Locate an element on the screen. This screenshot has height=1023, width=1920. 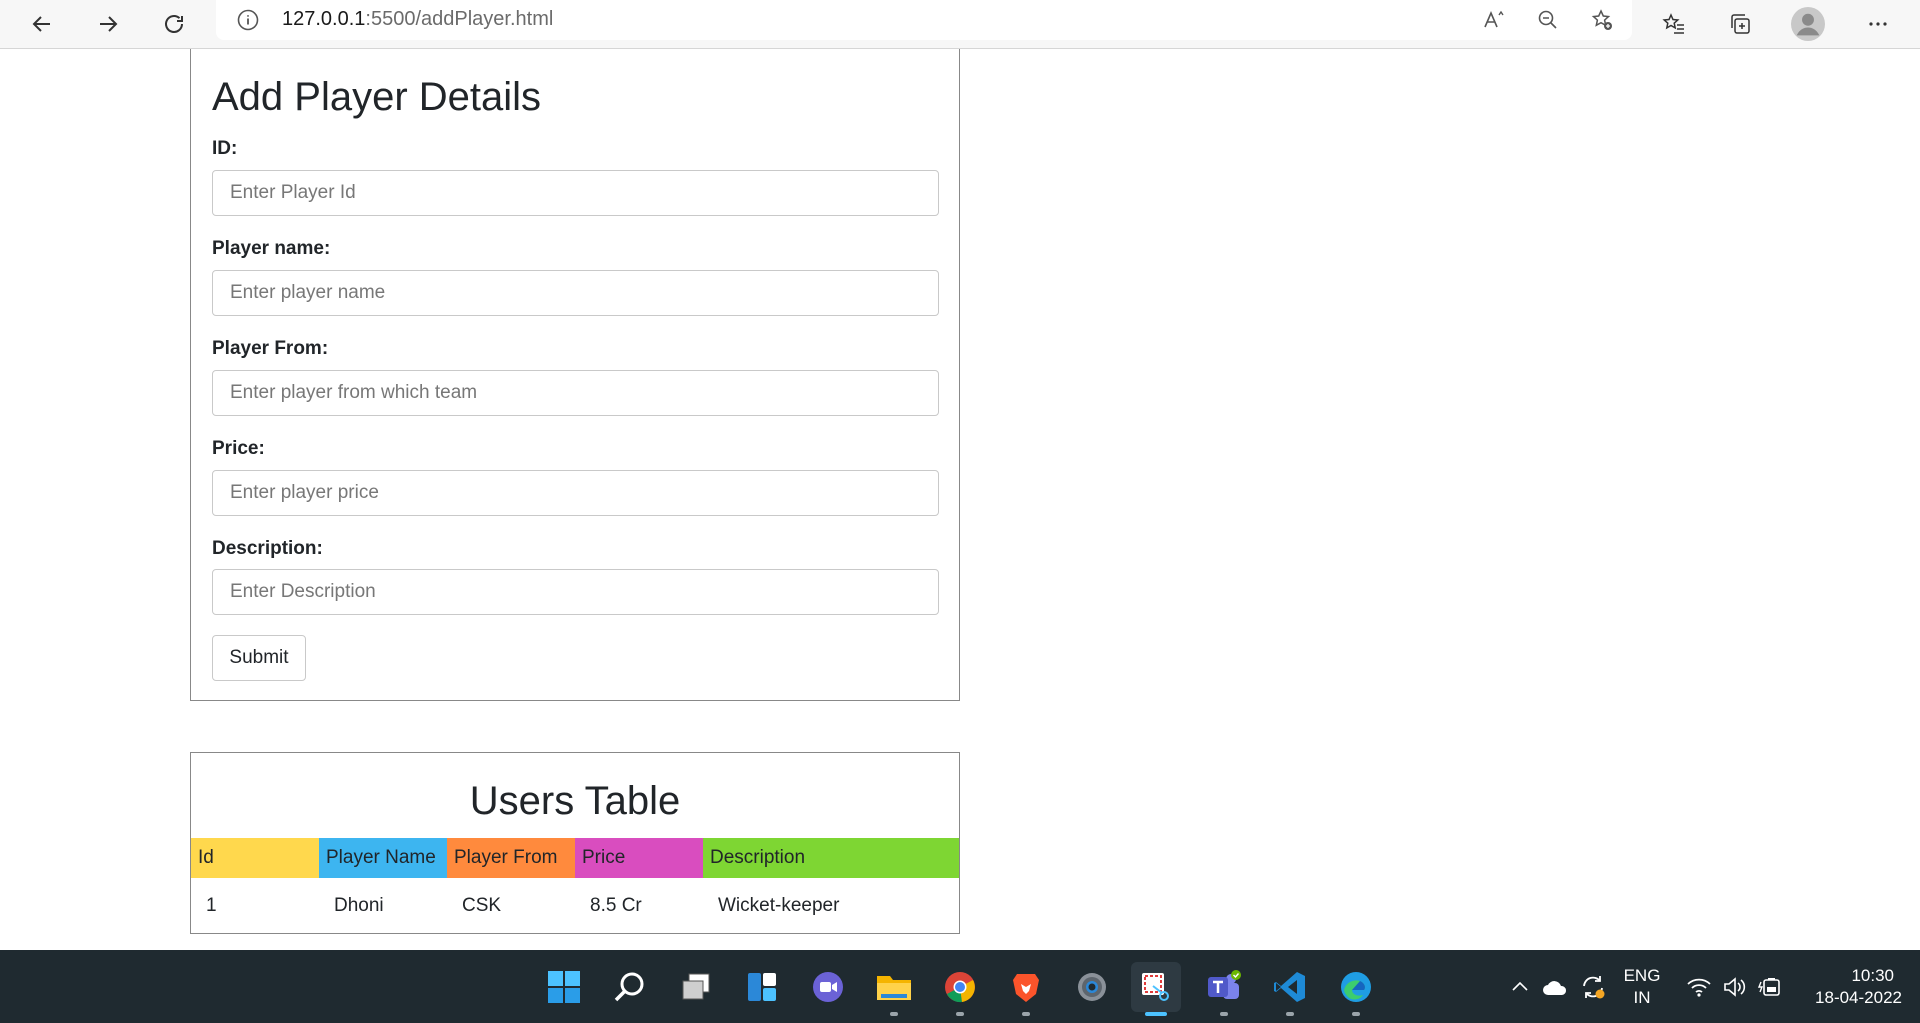
speaker-icon is located at coordinates (1735, 987).